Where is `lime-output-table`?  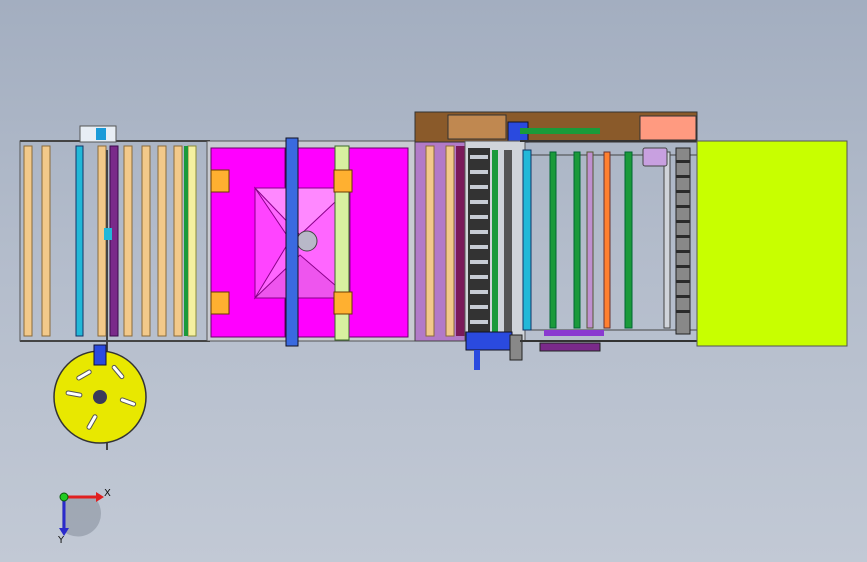 lime-output-table is located at coordinates (772, 243).